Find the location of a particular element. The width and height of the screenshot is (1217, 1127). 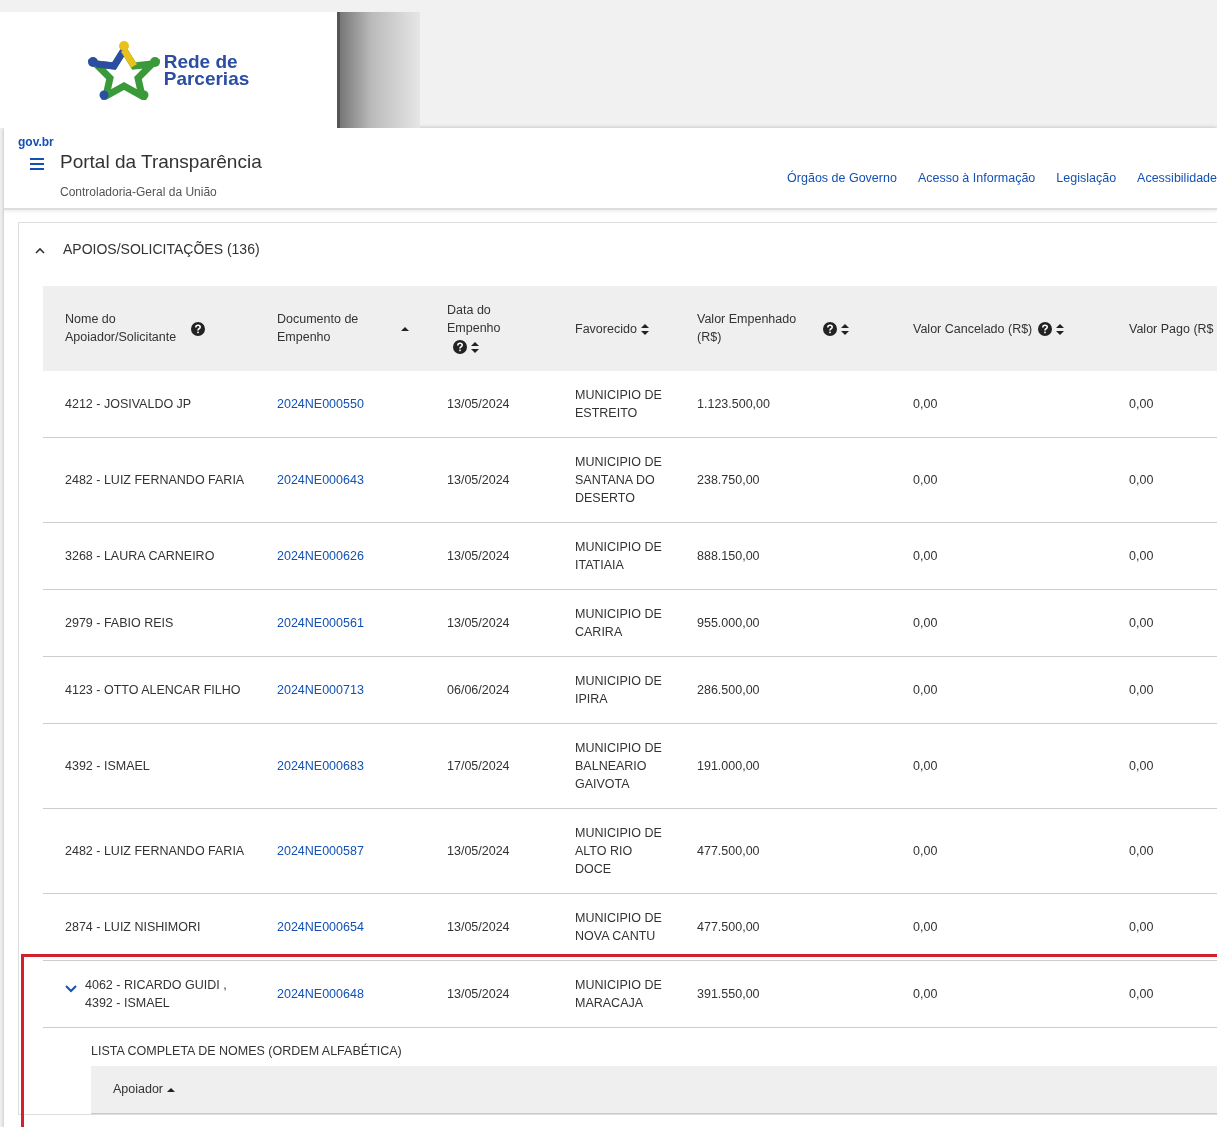

portal-subtitle: Controladoria-Geral da União is located at coordinates (139, 192).